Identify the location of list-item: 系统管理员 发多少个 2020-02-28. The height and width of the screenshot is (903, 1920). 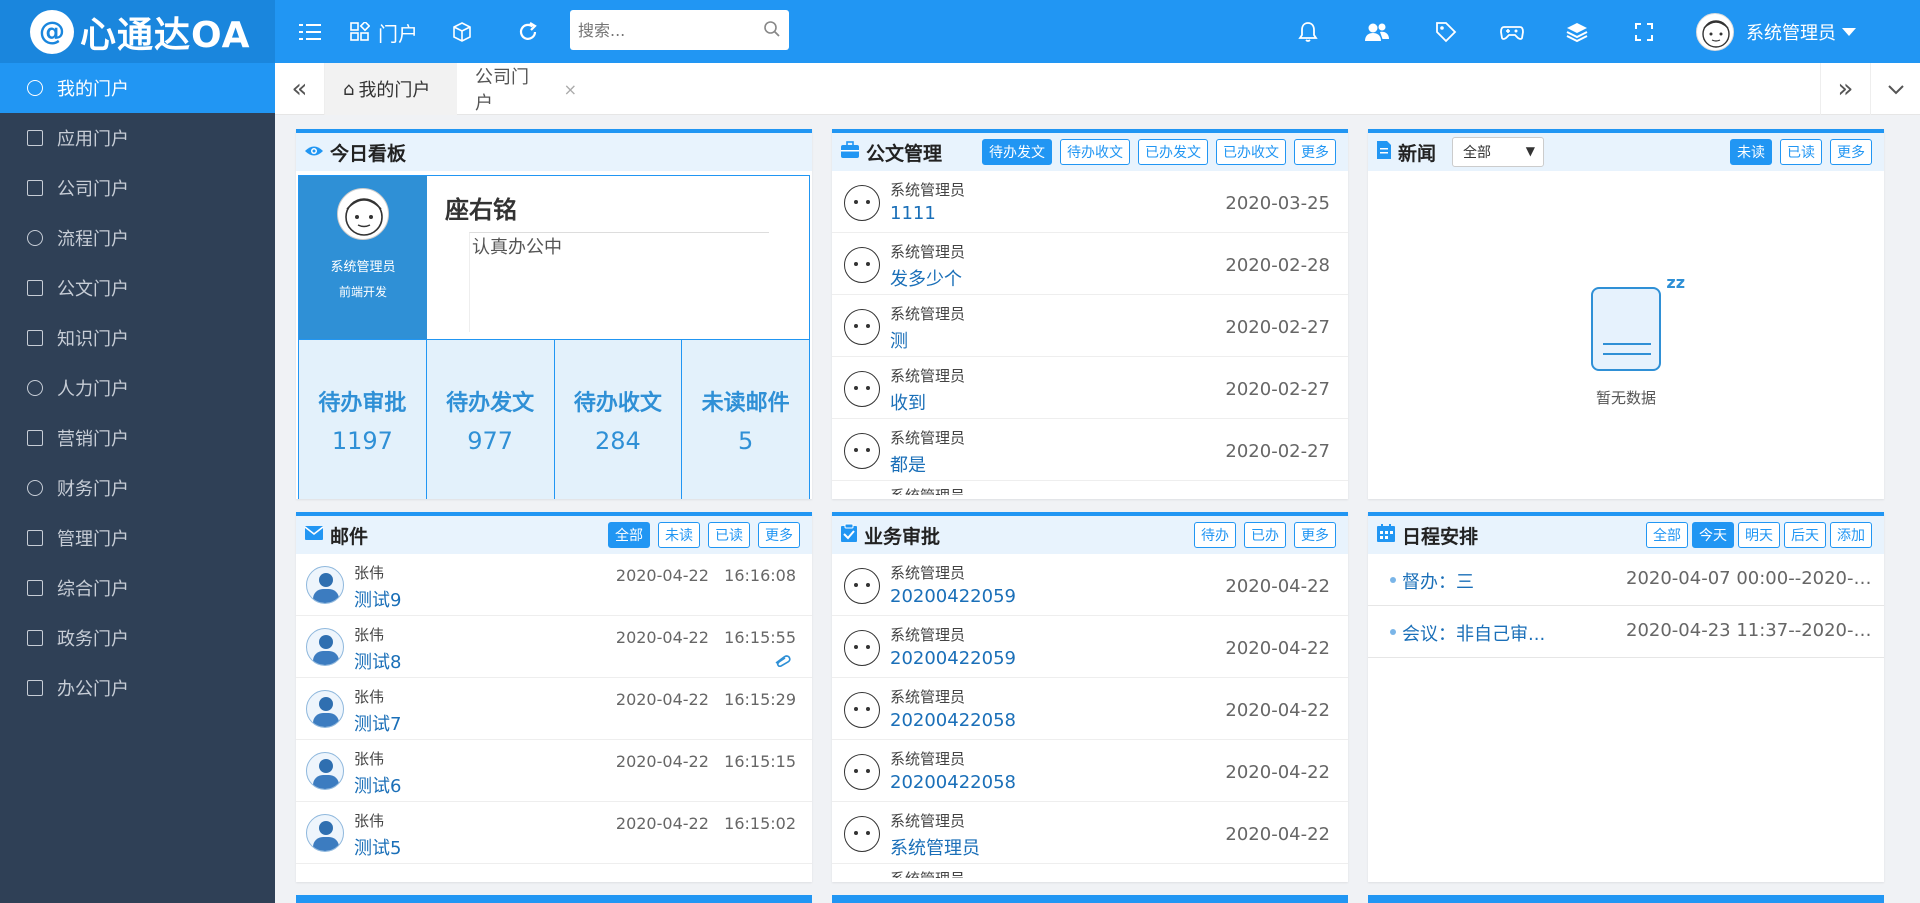
(1090, 264).